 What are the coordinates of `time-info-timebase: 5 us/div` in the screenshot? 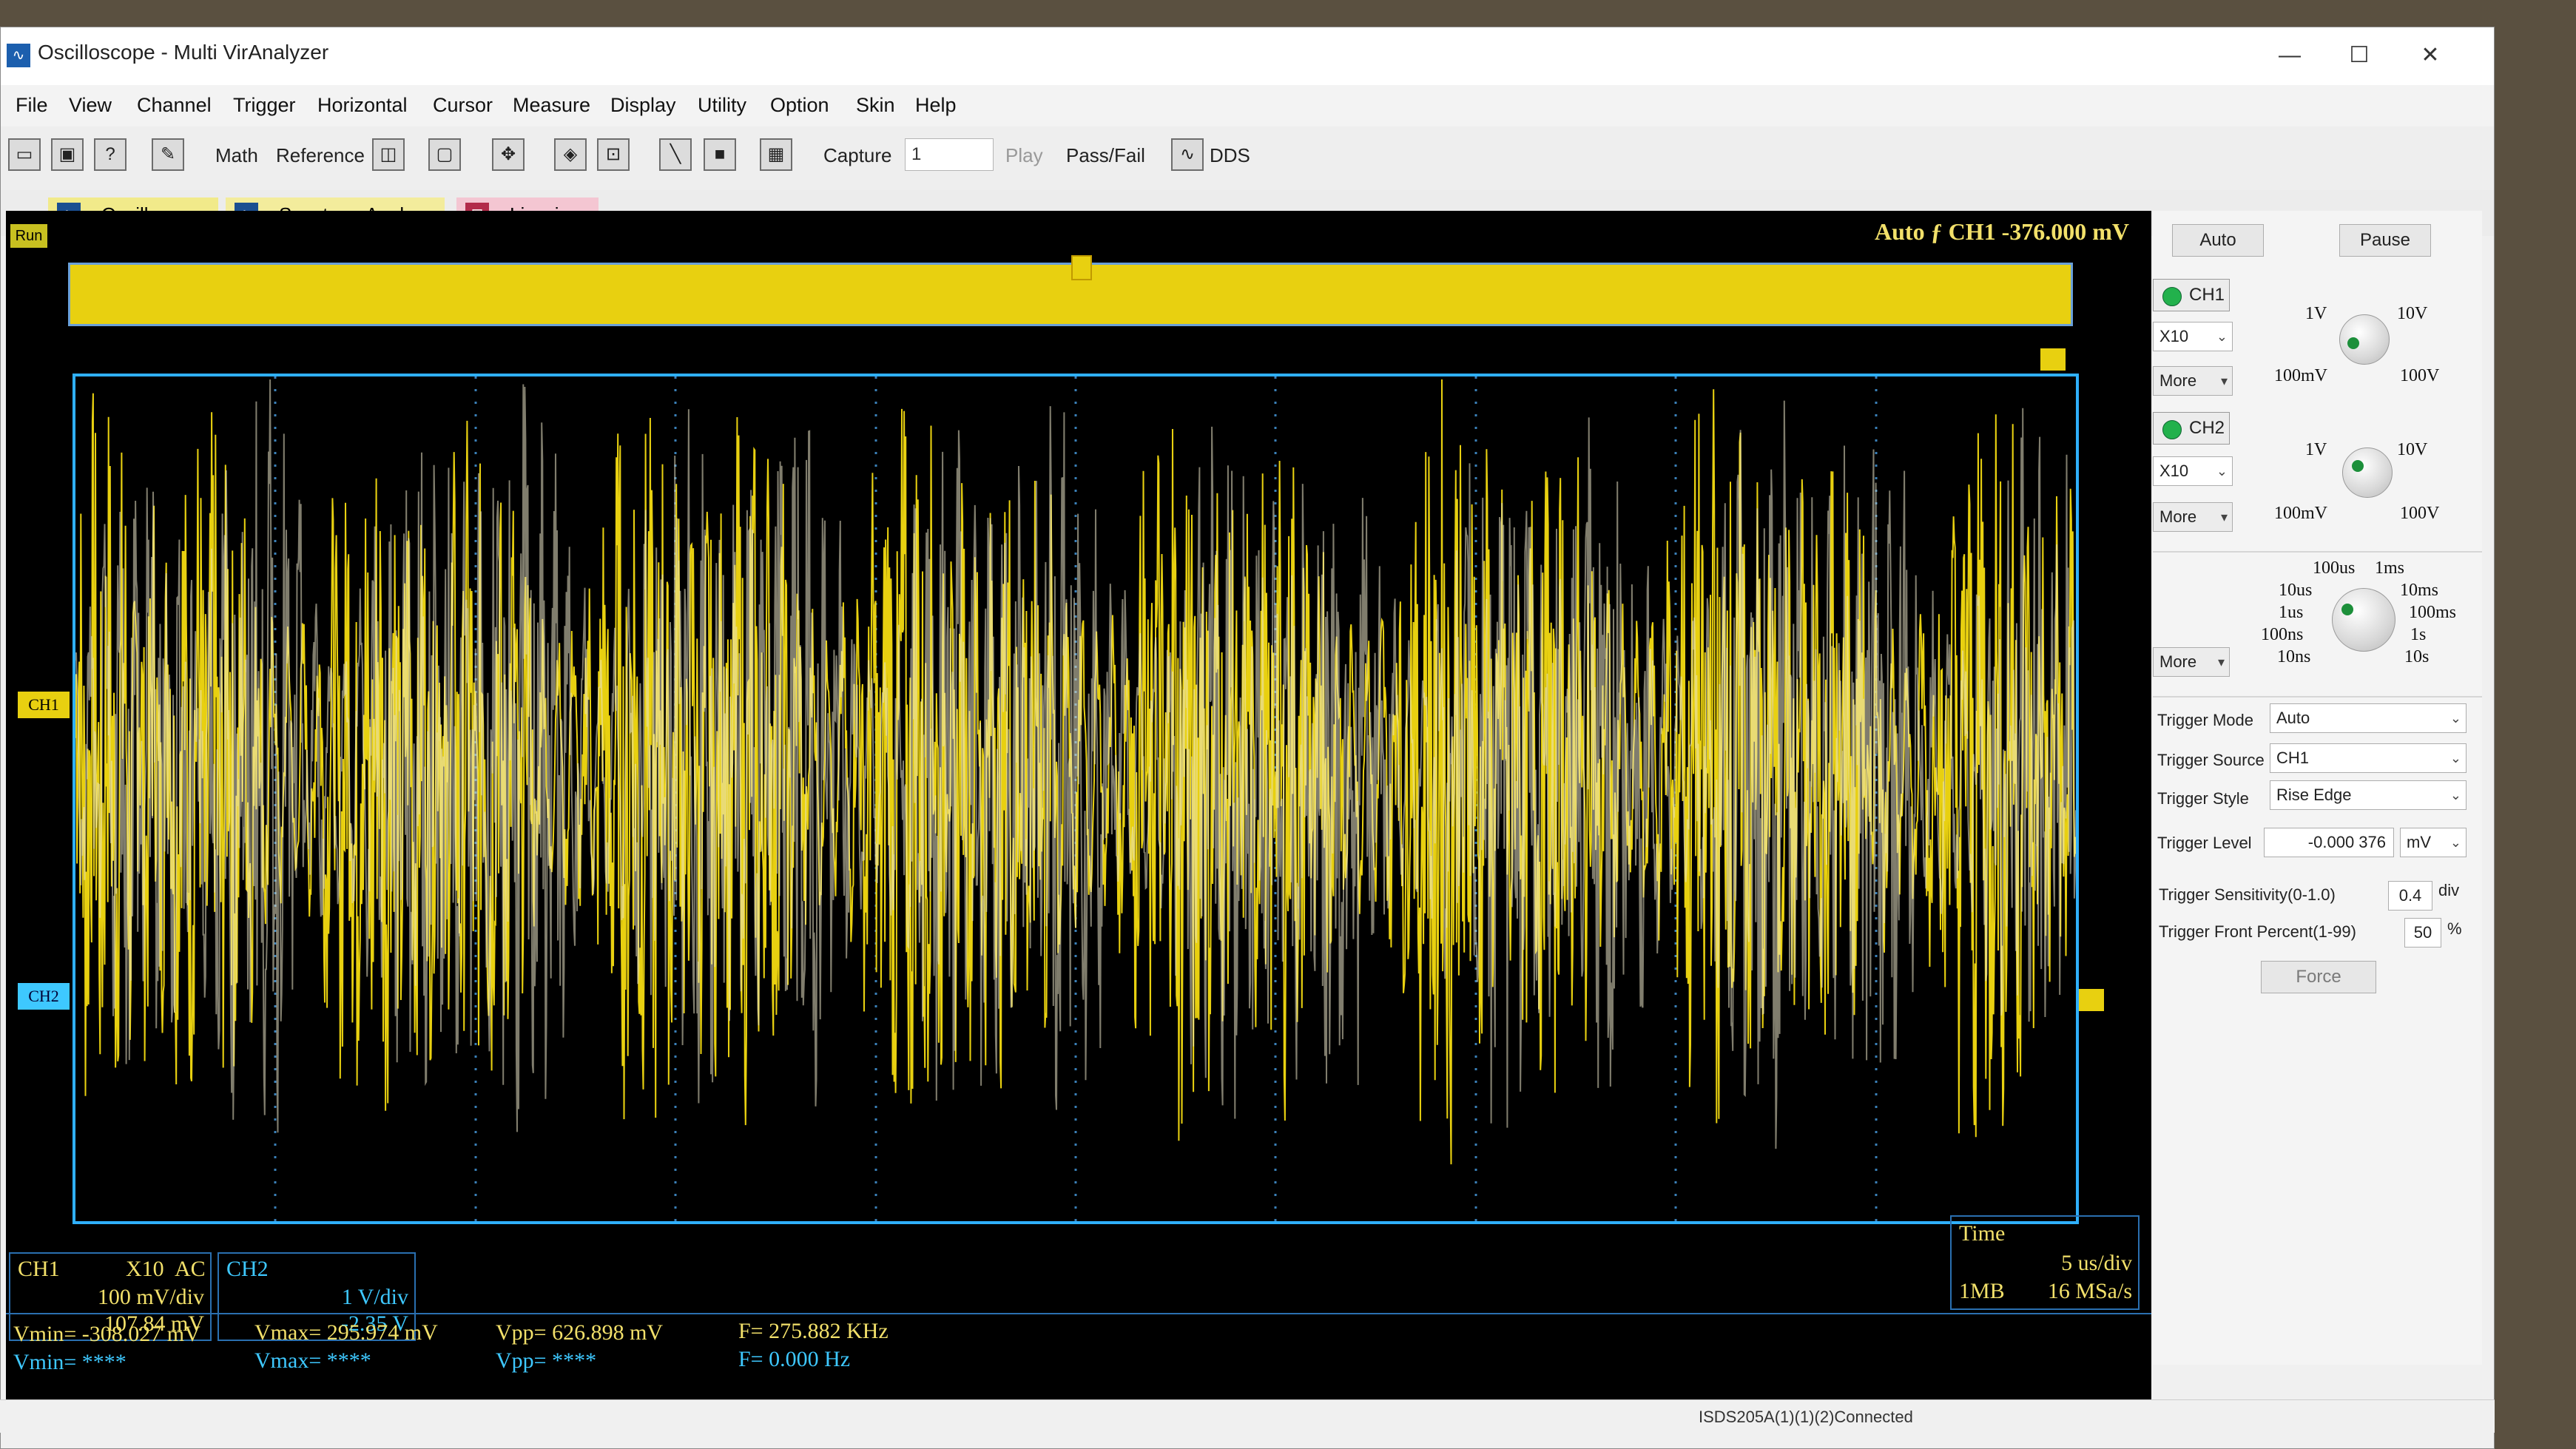 It's located at (2096, 1263).